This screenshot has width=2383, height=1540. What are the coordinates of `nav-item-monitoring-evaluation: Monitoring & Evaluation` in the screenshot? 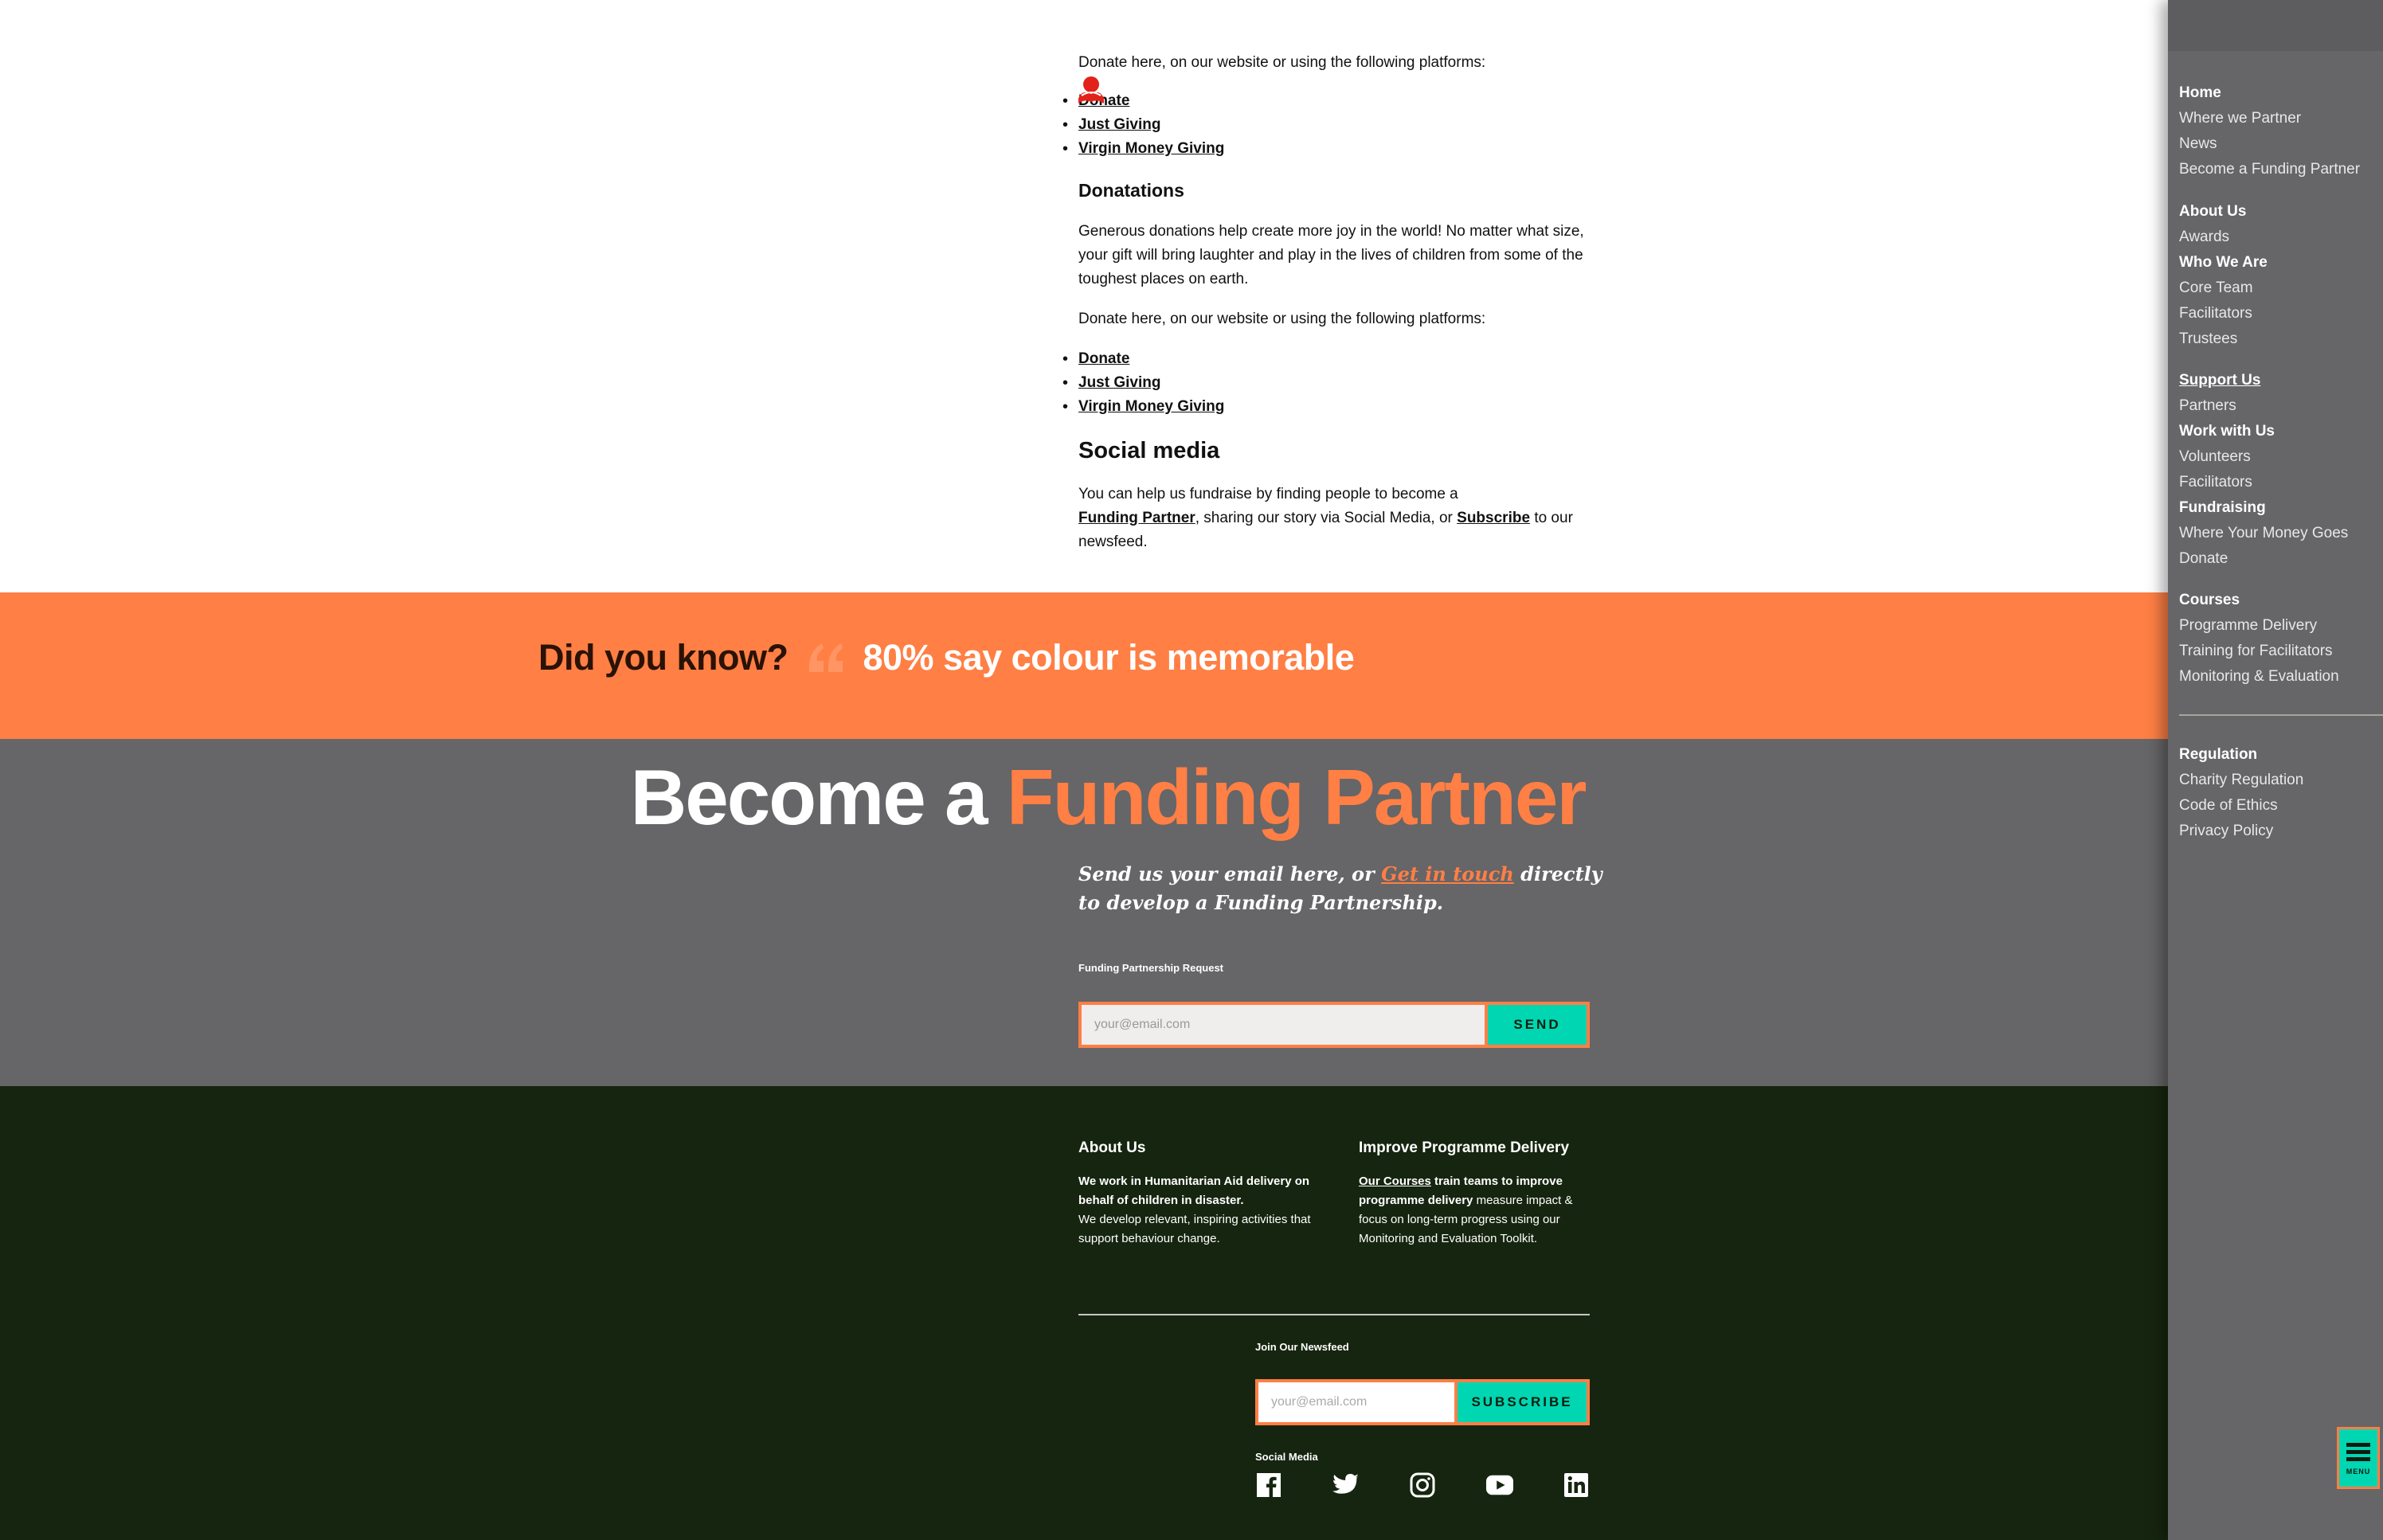 It's located at (2259, 676).